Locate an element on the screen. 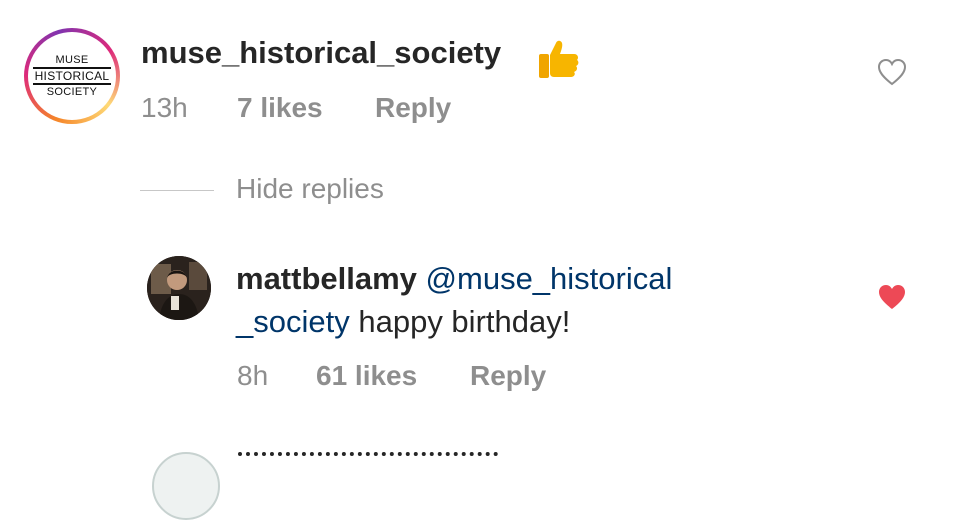  reply-time: 8h is located at coordinates (253, 375).